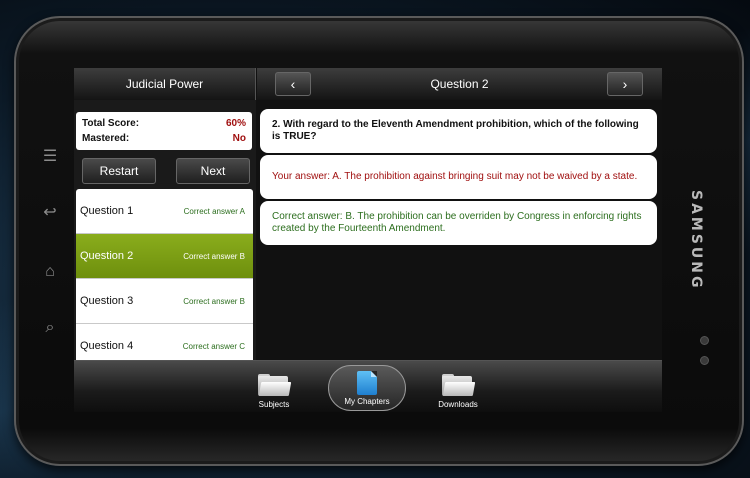 This screenshot has width=750, height=478. I want to click on tab-subjects: Subjects, so click(274, 386).